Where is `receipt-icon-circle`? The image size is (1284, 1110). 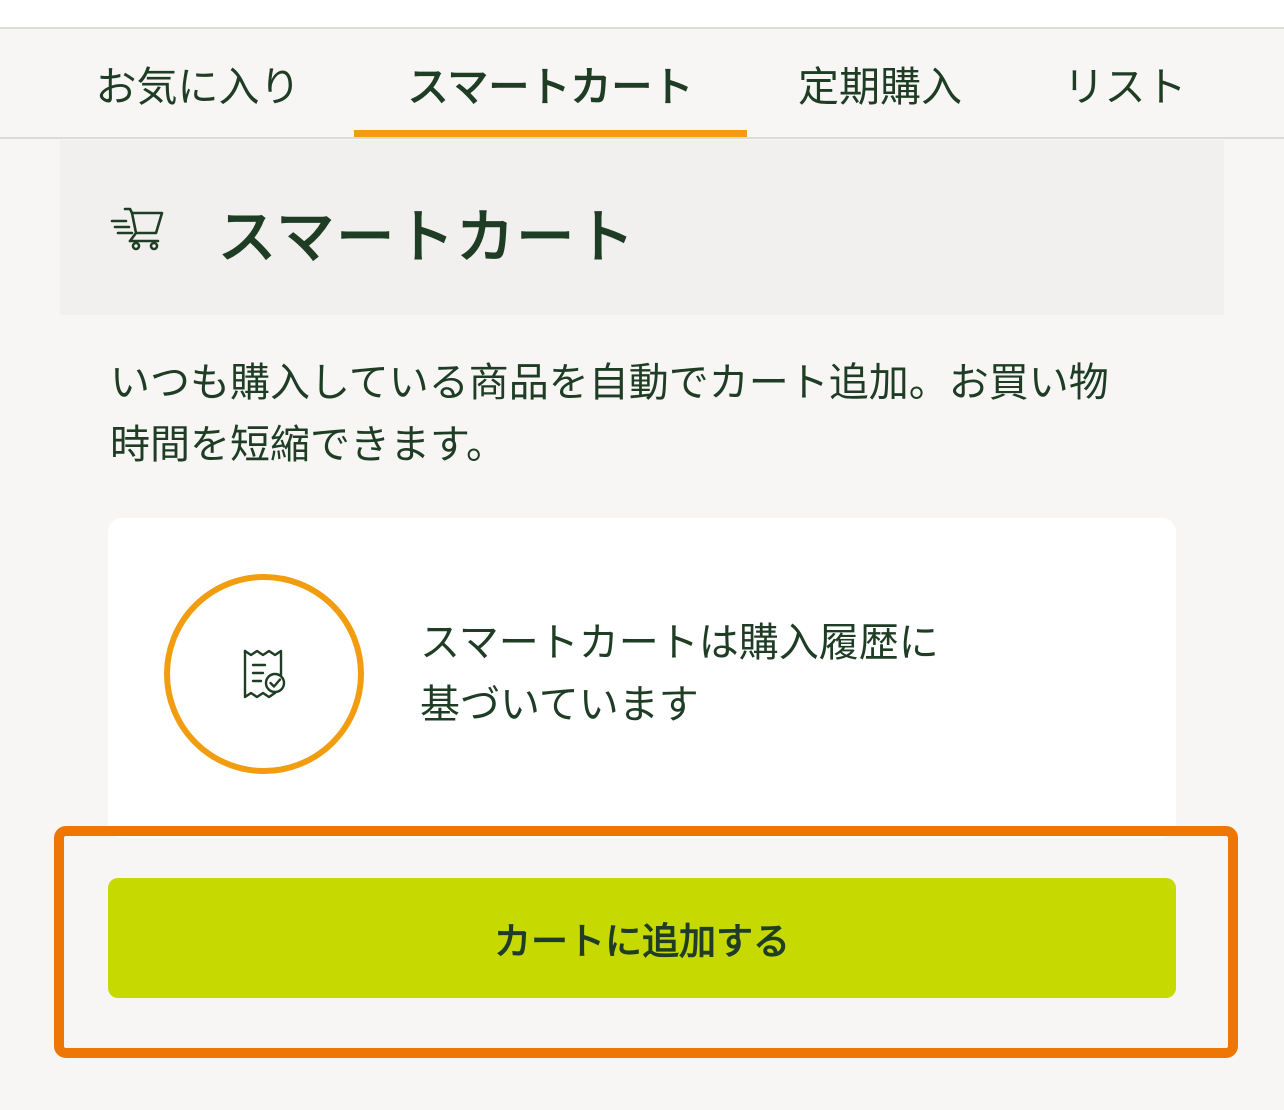 receipt-icon-circle is located at coordinates (264, 674).